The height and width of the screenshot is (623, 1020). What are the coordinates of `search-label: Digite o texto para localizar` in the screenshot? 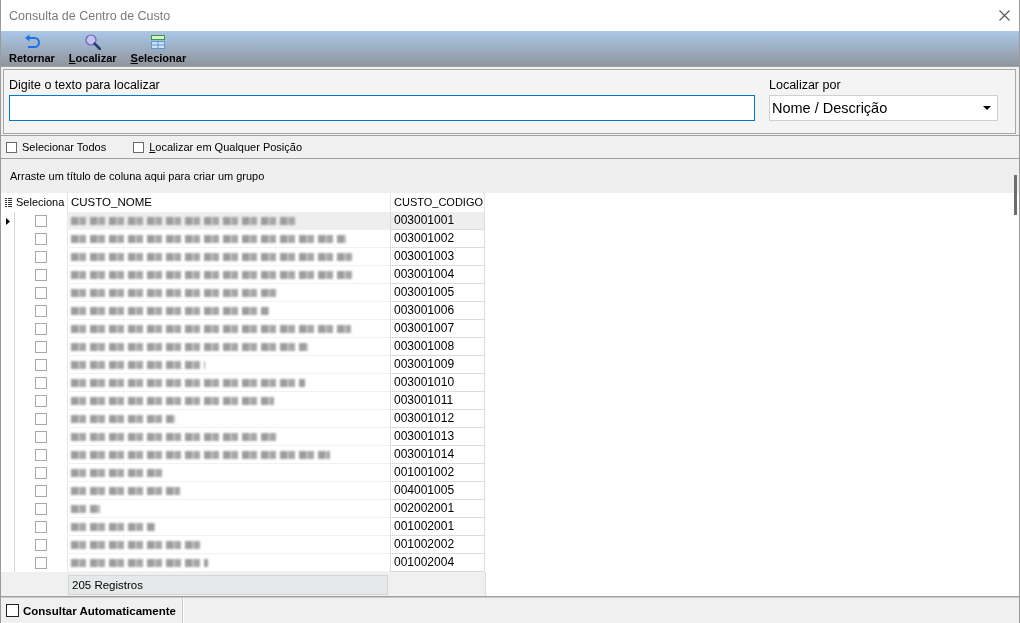 It's located at (85, 85).